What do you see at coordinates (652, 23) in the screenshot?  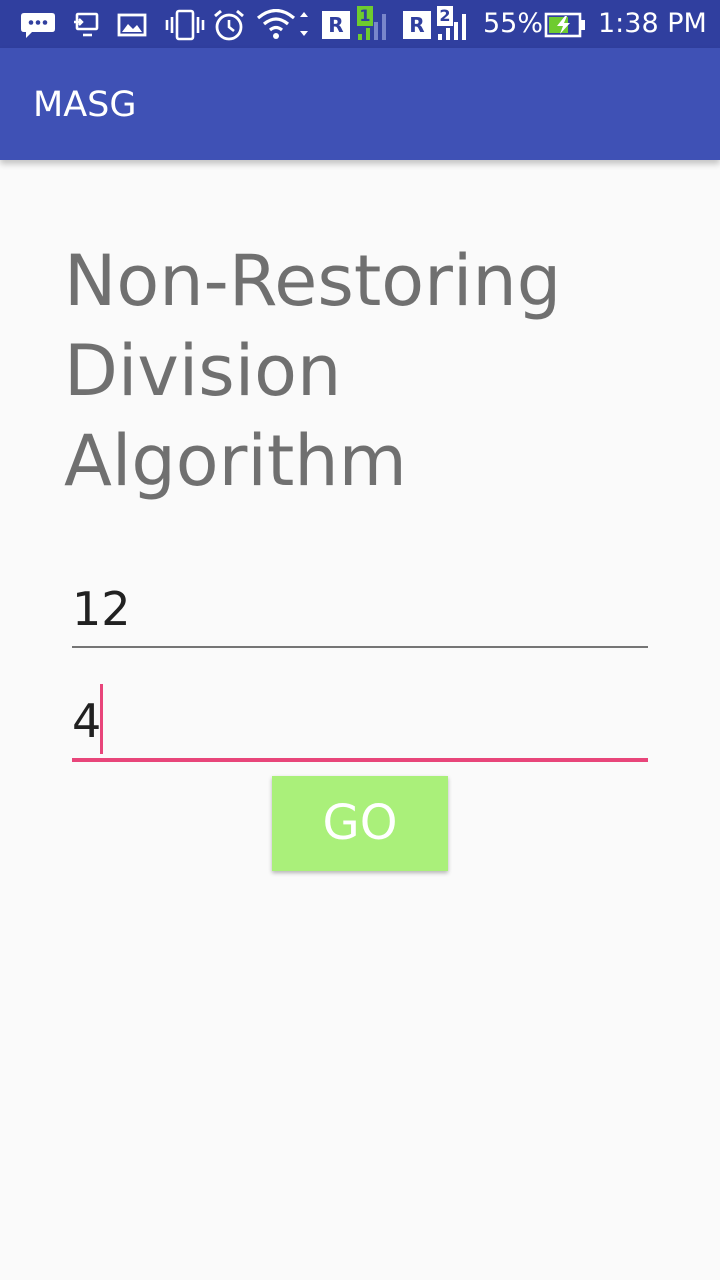 I see `clock-time: 1:38 PM` at bounding box center [652, 23].